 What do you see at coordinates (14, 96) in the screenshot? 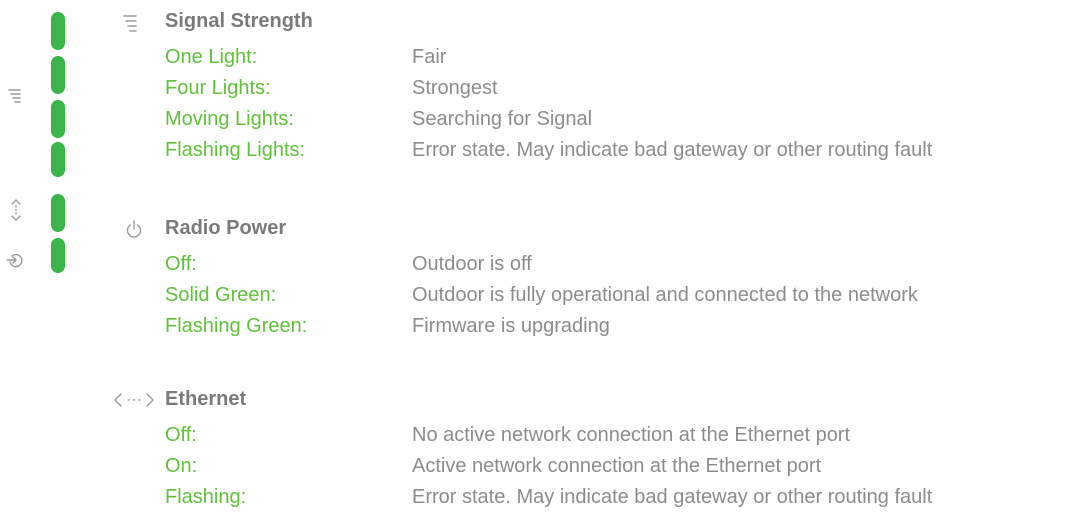
I see `signal-bars-icon` at bounding box center [14, 96].